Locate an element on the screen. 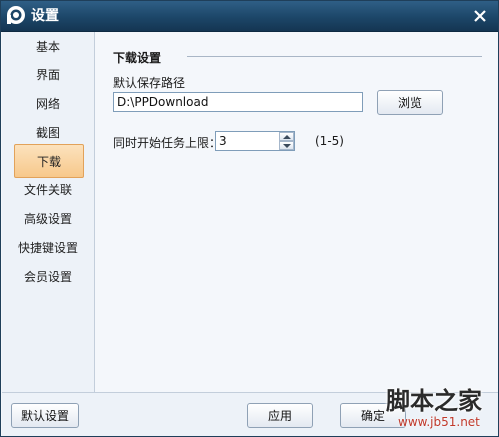 This screenshot has height=437, width=499. spin-down-icon is located at coordinates (286, 145).